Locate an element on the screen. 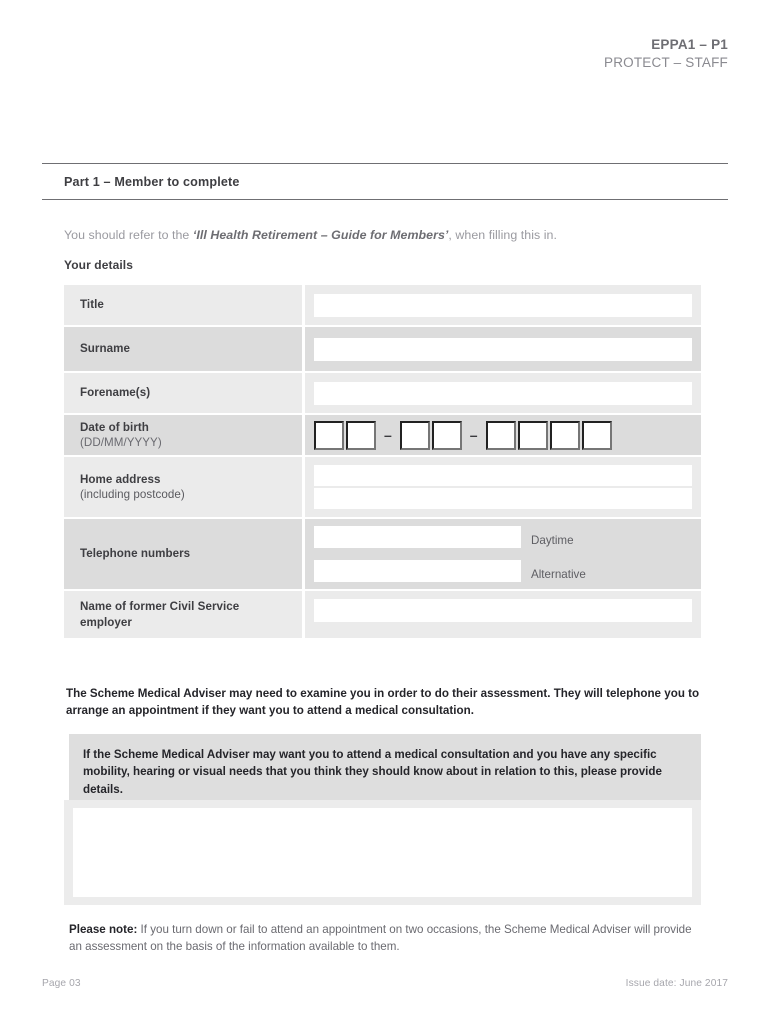  footer-page-number: Page 03 is located at coordinates (61, 983).